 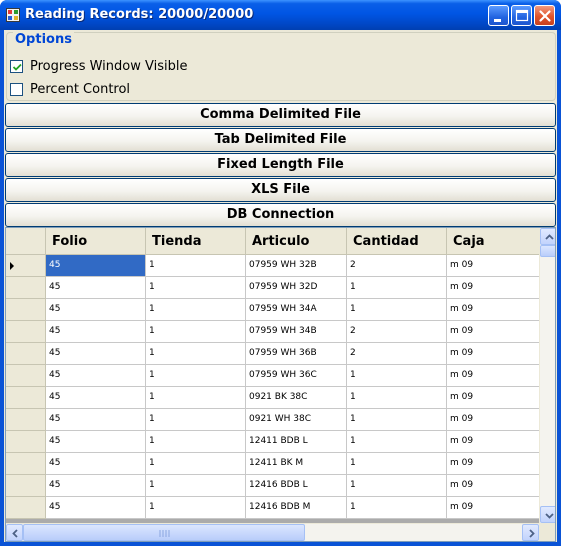 I want to click on table-cell: 07959 WH 32D, so click(x=296, y=288).